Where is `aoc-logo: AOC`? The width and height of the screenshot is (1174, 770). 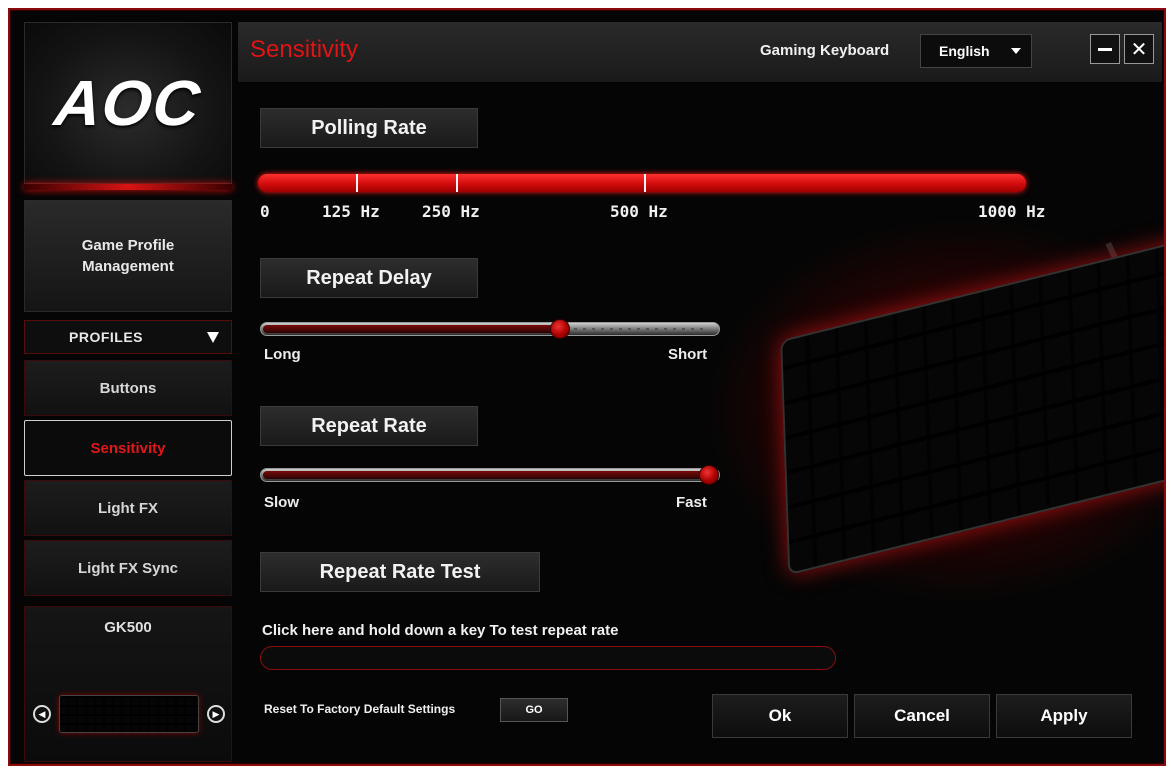
aoc-logo: AOC is located at coordinates (128, 103).